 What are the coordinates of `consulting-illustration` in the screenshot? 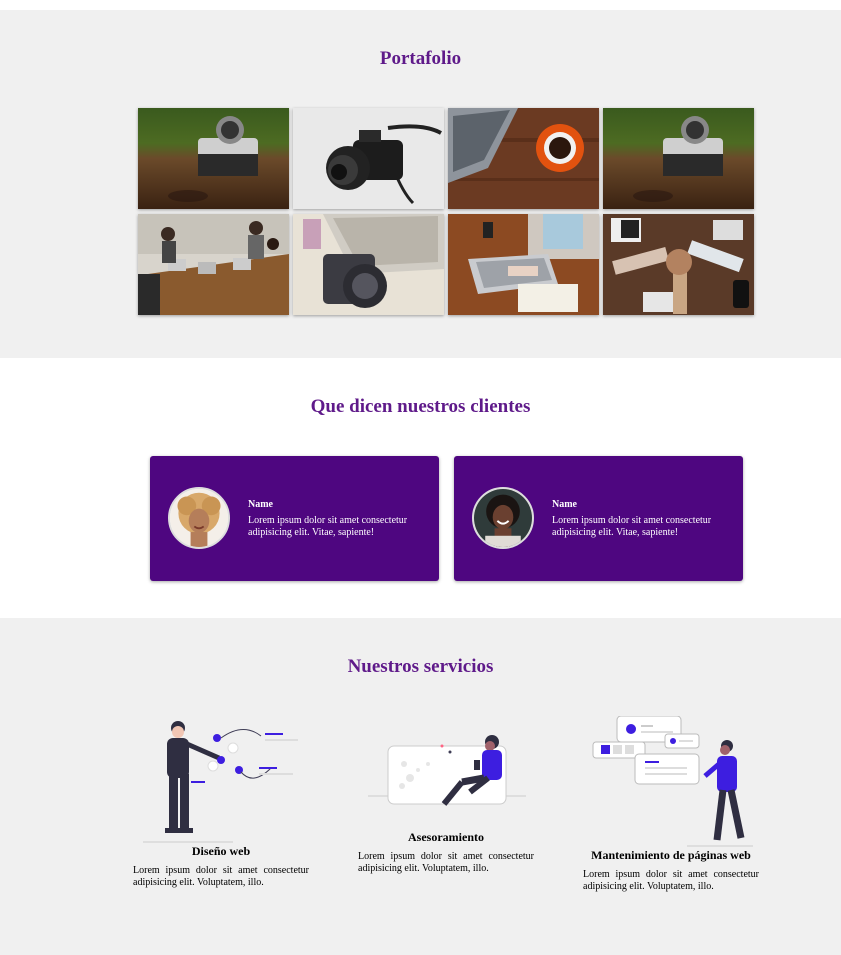 It's located at (446, 773).